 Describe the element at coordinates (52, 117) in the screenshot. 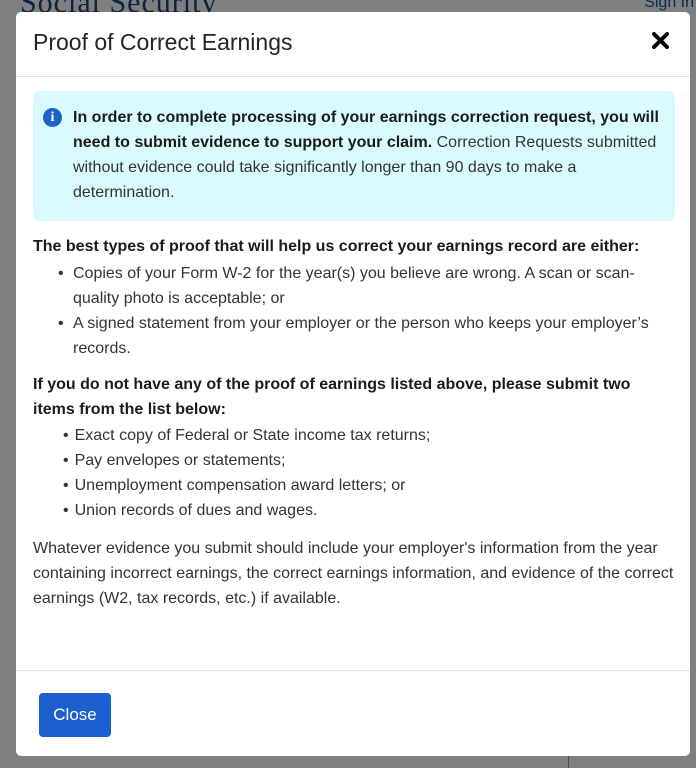

I see `info-icon: i` at that location.